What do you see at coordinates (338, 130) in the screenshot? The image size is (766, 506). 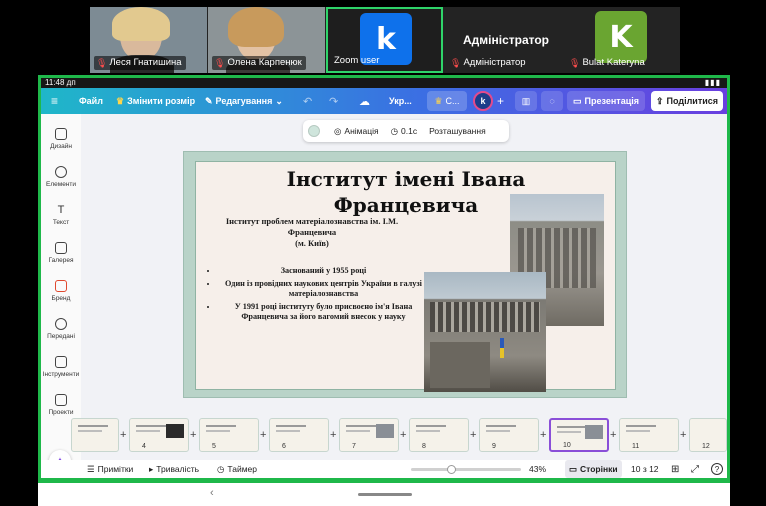 I see `animation-icon: ◎` at bounding box center [338, 130].